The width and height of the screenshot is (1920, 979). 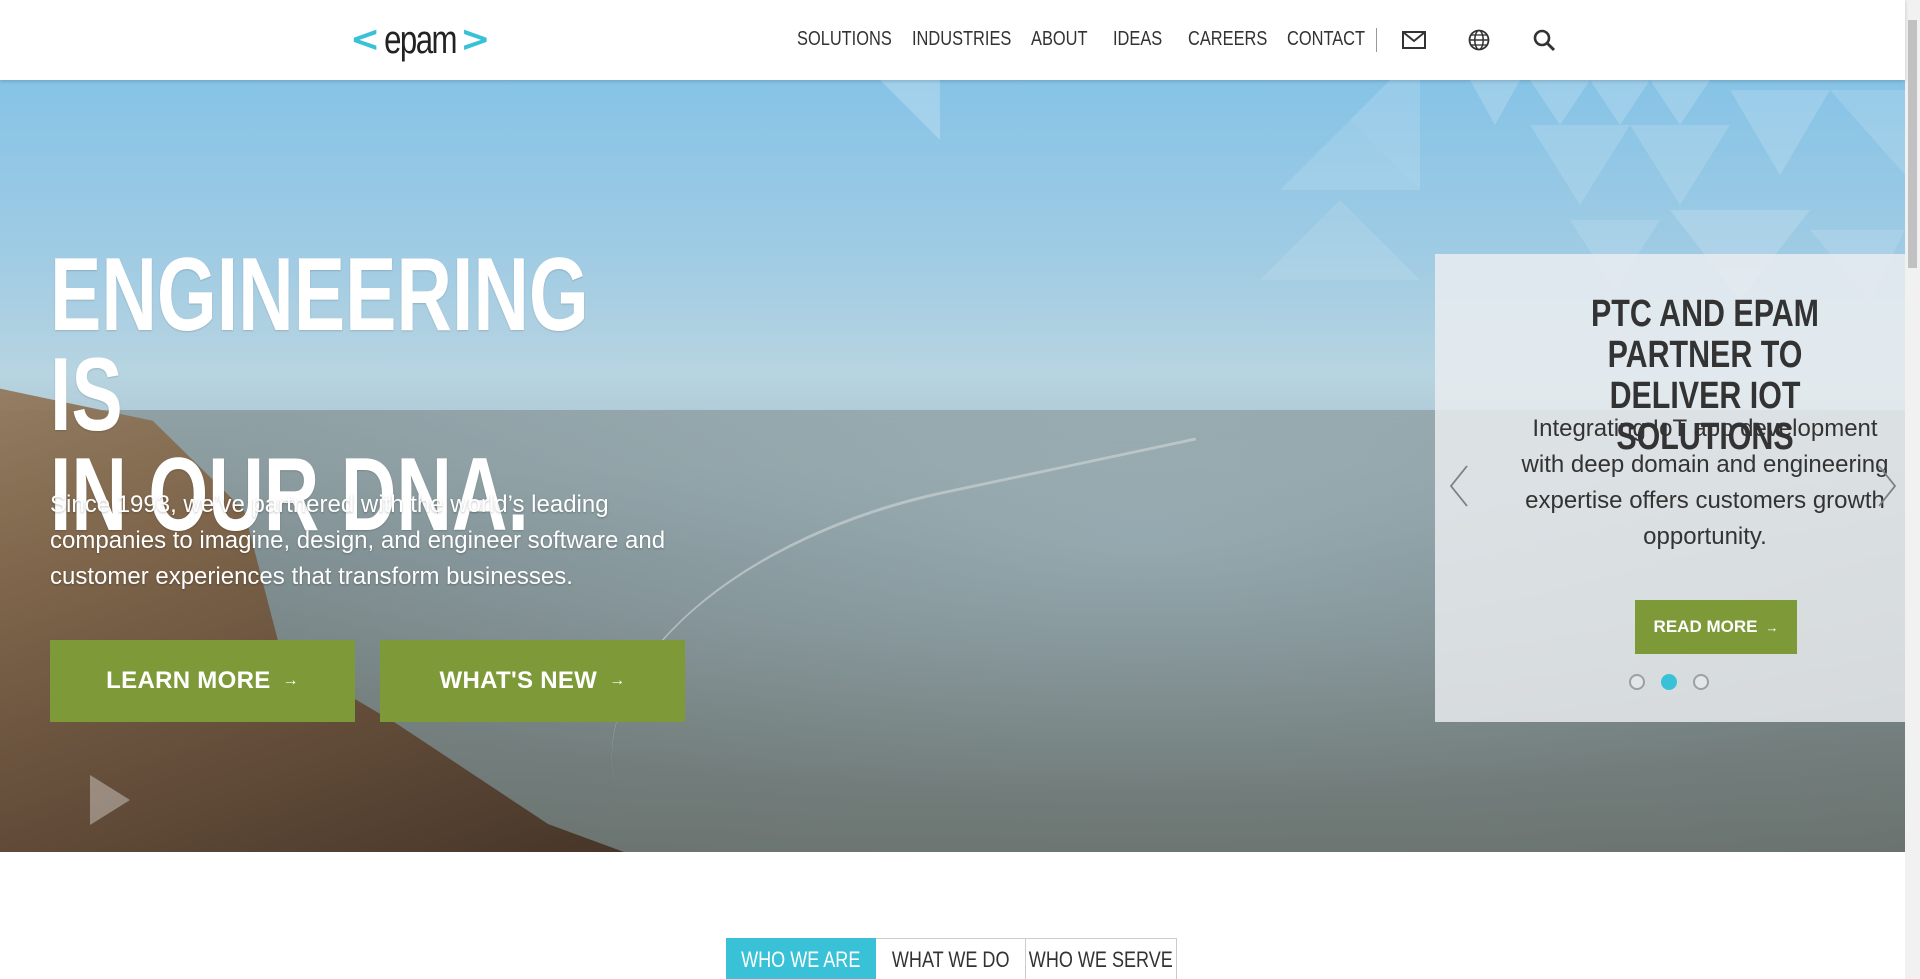 I want to click on hero-title-line-1: ENGINEERING IS, so click(x=319, y=345).